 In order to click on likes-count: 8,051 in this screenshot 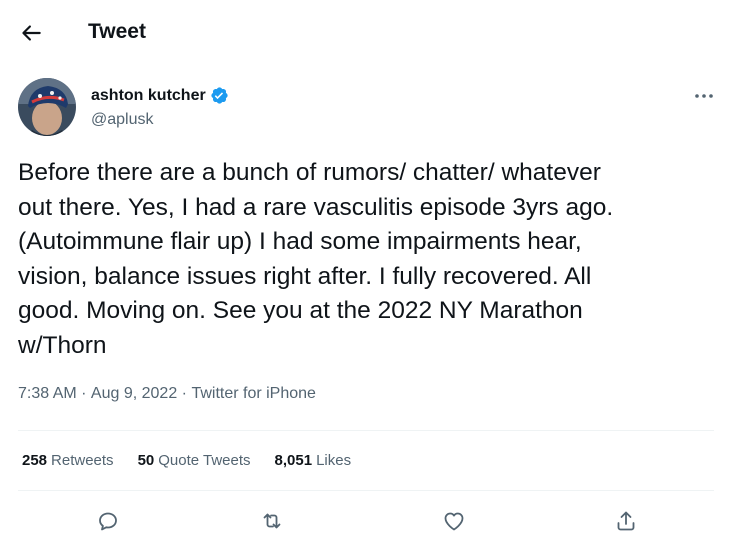, I will do `click(293, 460)`.